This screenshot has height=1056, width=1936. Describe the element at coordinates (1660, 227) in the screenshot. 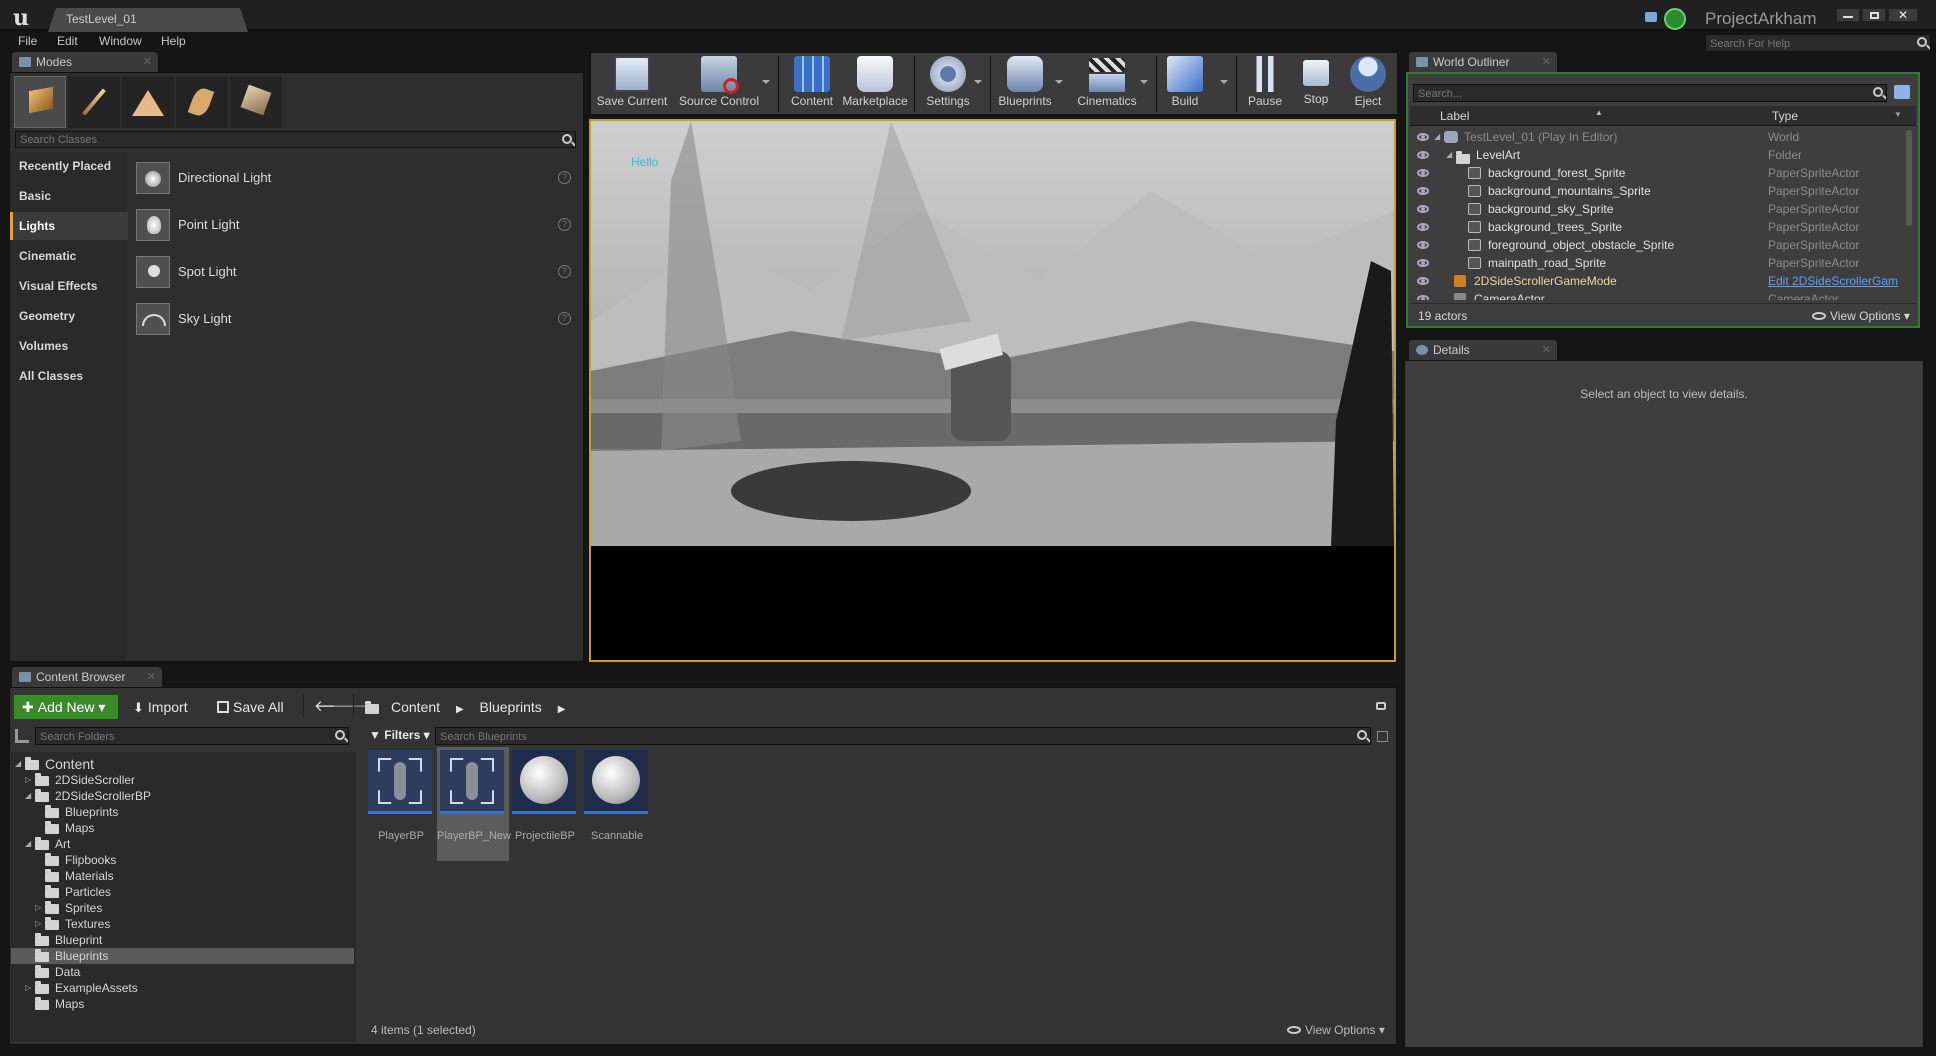

I see `outliner-row: background_trees_Sprite PaperSpriteActor` at that location.